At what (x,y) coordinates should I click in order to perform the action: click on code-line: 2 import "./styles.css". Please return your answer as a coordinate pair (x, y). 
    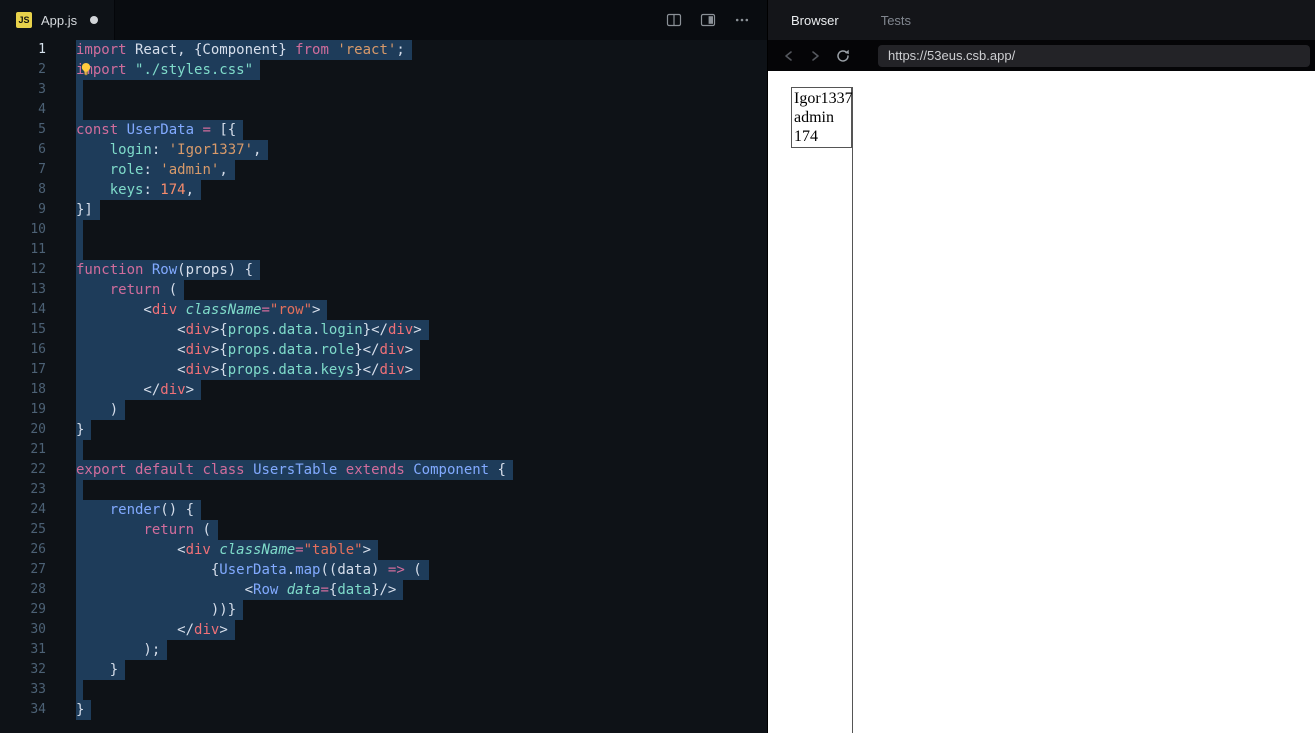
    Looking at the image, I should click on (383, 70).